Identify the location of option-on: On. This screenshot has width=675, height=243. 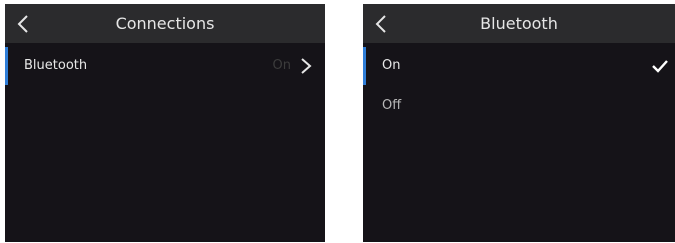
(519, 66).